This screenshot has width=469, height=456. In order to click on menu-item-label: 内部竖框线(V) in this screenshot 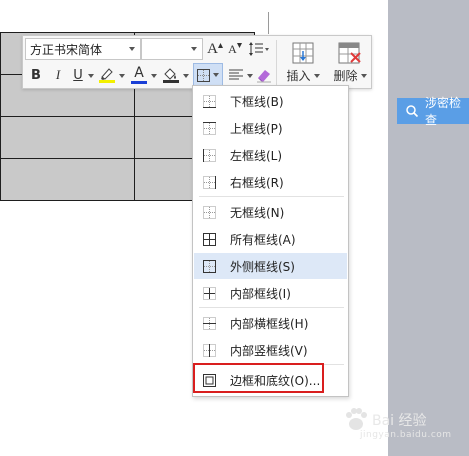, I will do `click(269, 350)`.